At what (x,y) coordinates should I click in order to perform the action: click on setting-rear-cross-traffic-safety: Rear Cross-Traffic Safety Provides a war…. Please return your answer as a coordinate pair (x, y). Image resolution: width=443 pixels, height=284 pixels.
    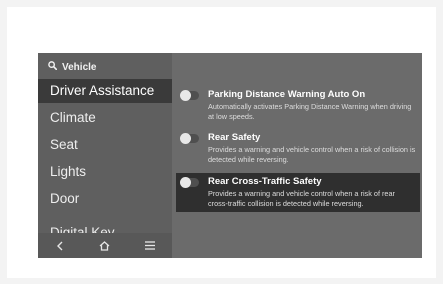
    Looking at the image, I should click on (298, 192).